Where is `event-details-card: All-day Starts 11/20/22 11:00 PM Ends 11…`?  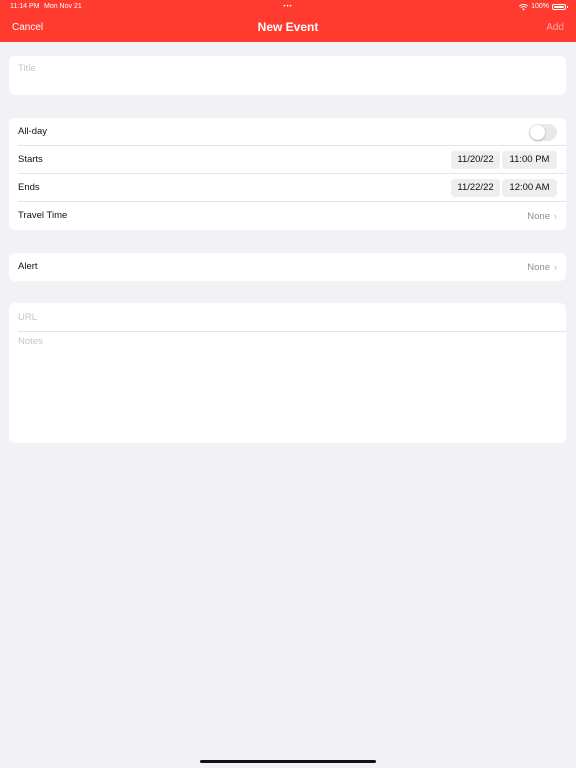
event-details-card: All-day Starts 11/20/22 11:00 PM Ends 11… is located at coordinates (287, 174).